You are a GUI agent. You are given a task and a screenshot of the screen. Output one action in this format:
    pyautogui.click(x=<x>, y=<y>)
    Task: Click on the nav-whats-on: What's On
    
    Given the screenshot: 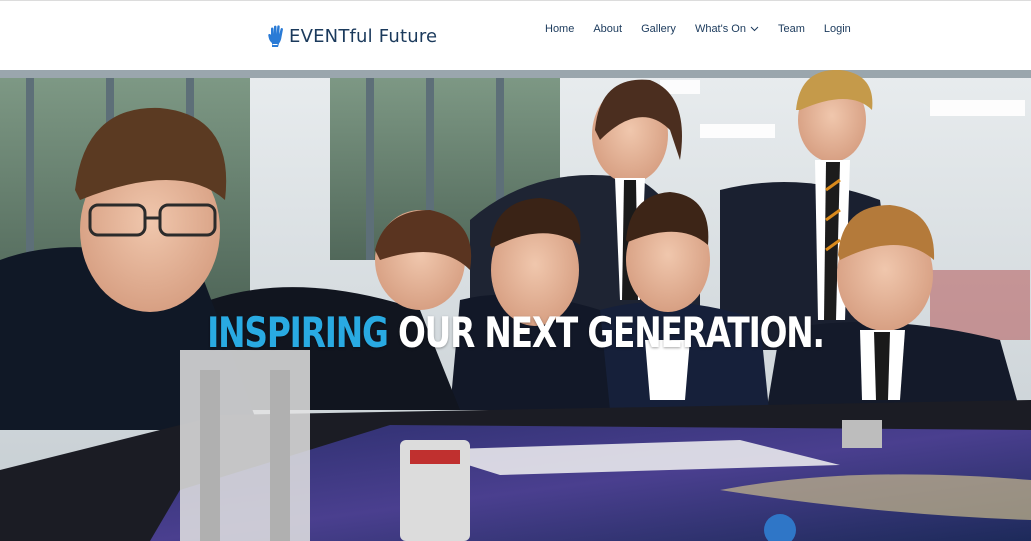 What is the action you would take?
    pyautogui.click(x=727, y=29)
    